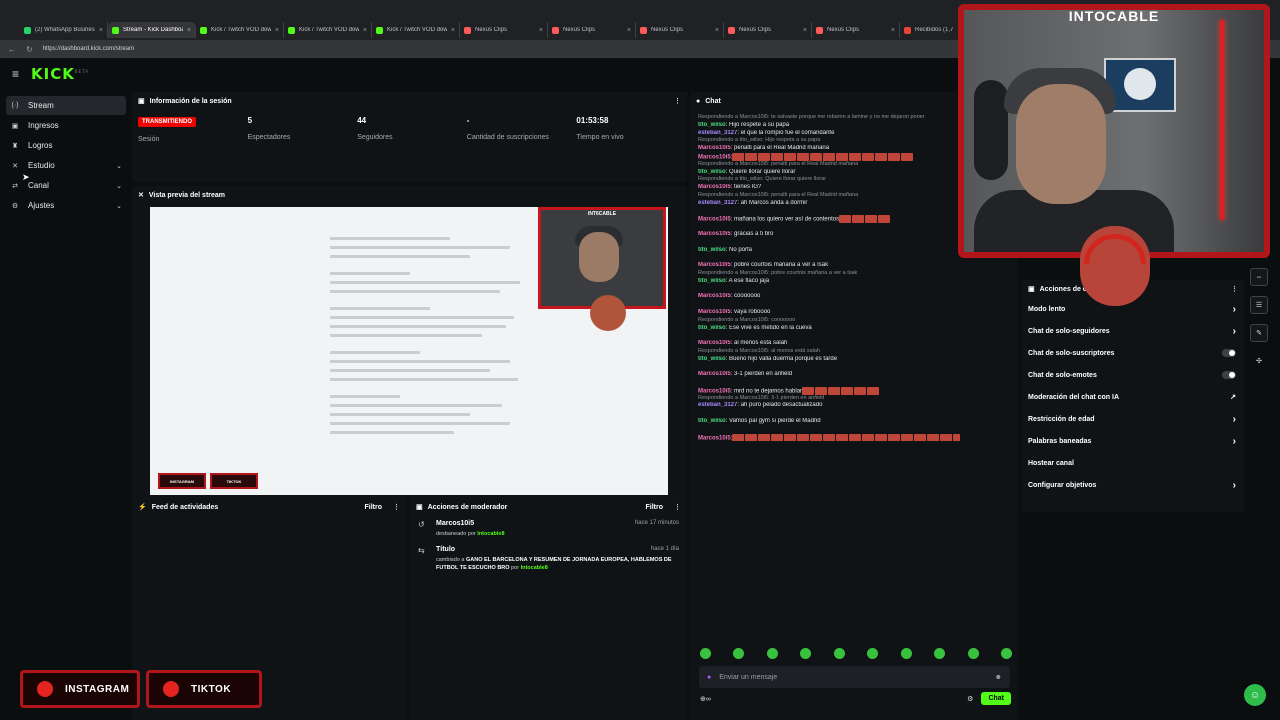  Describe the element at coordinates (66, 145) in the screenshot. I see `sidebar-item-logros: ♜ Logros` at that location.